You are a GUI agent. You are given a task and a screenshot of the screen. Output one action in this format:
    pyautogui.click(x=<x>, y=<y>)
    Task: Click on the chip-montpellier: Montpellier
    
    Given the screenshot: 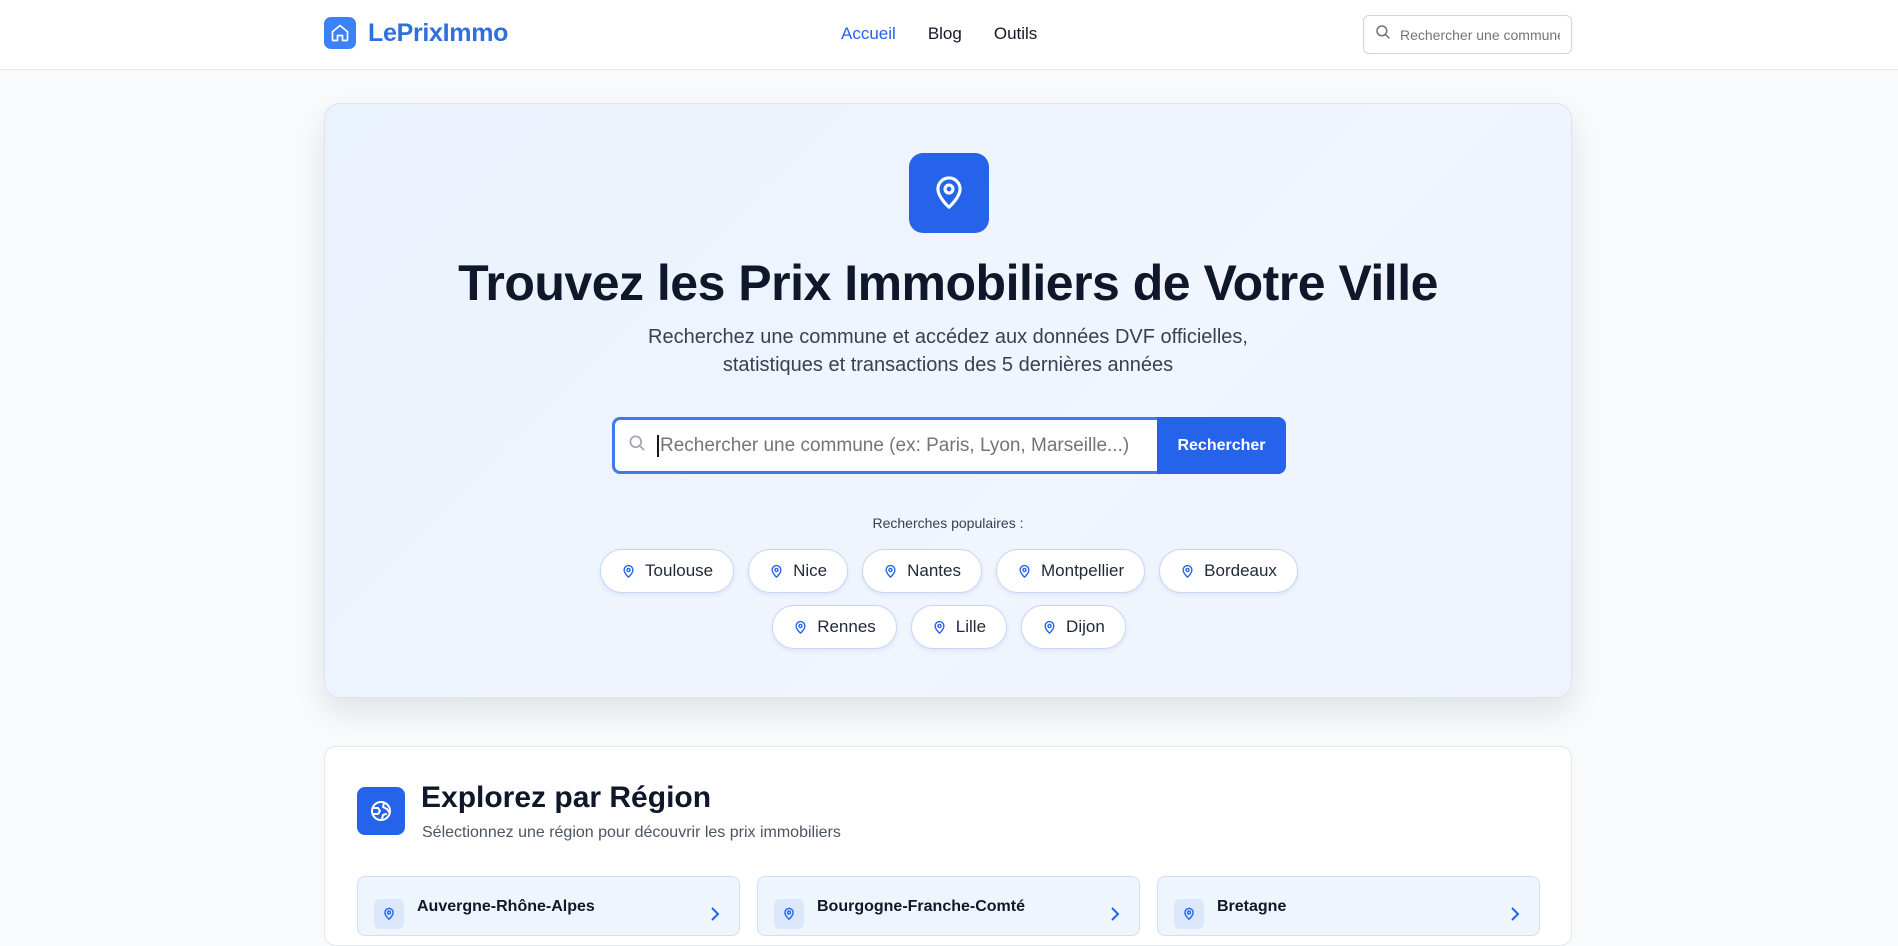 What is the action you would take?
    pyautogui.click(x=1071, y=571)
    